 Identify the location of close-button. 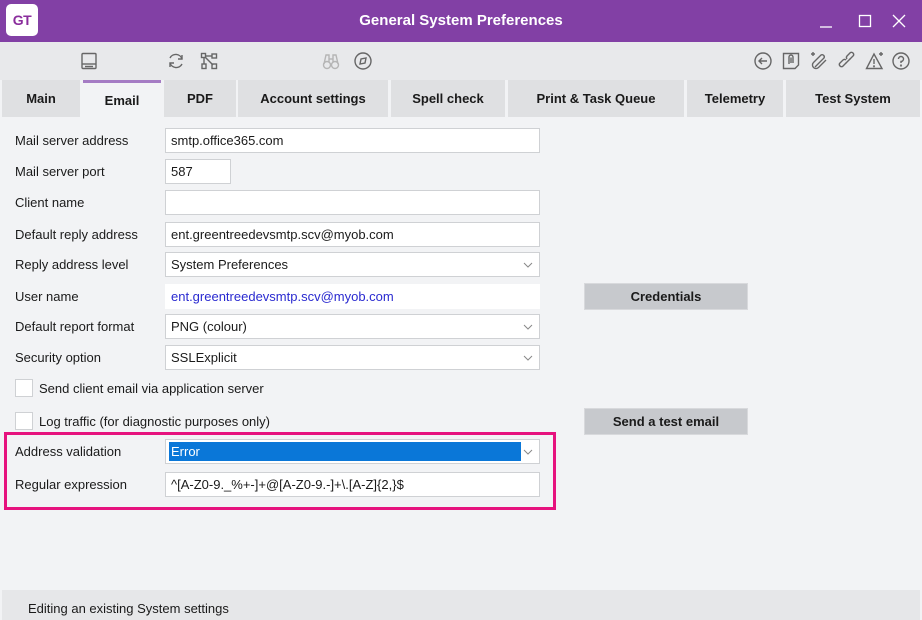
(899, 21).